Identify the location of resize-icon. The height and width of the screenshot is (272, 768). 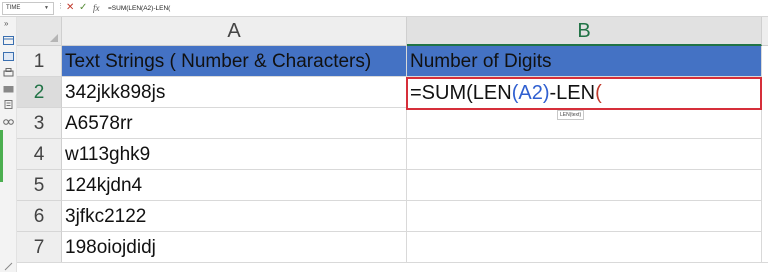
(8, 266).